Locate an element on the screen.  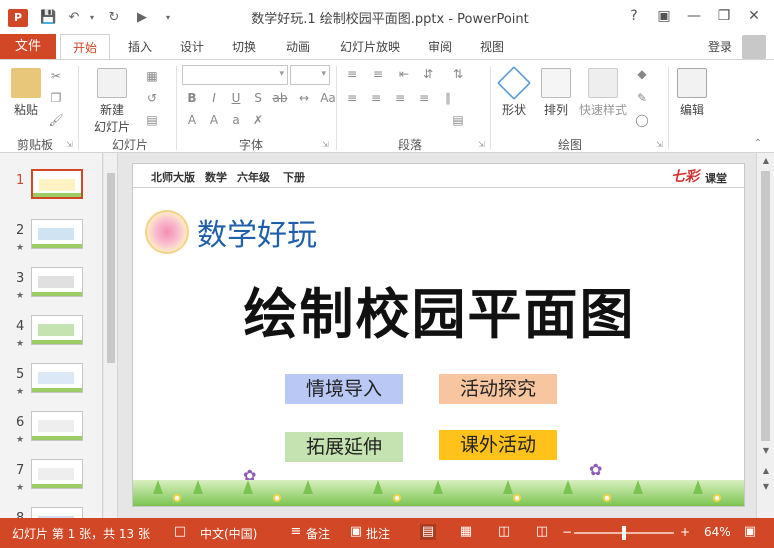
start-from-beginning-icon: ▶ is located at coordinates (142, 18).